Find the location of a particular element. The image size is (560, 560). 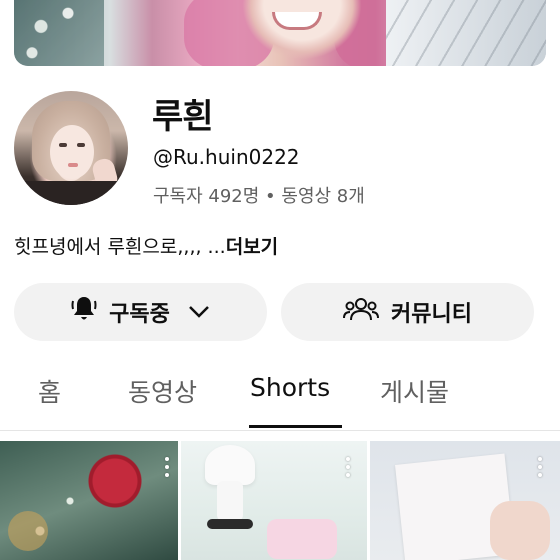

tab-shorts: Shorts is located at coordinates (290, 387).